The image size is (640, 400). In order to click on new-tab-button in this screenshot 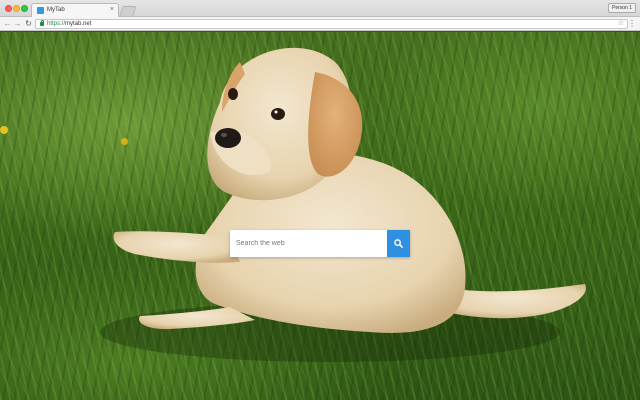, I will do `click(128, 11)`.